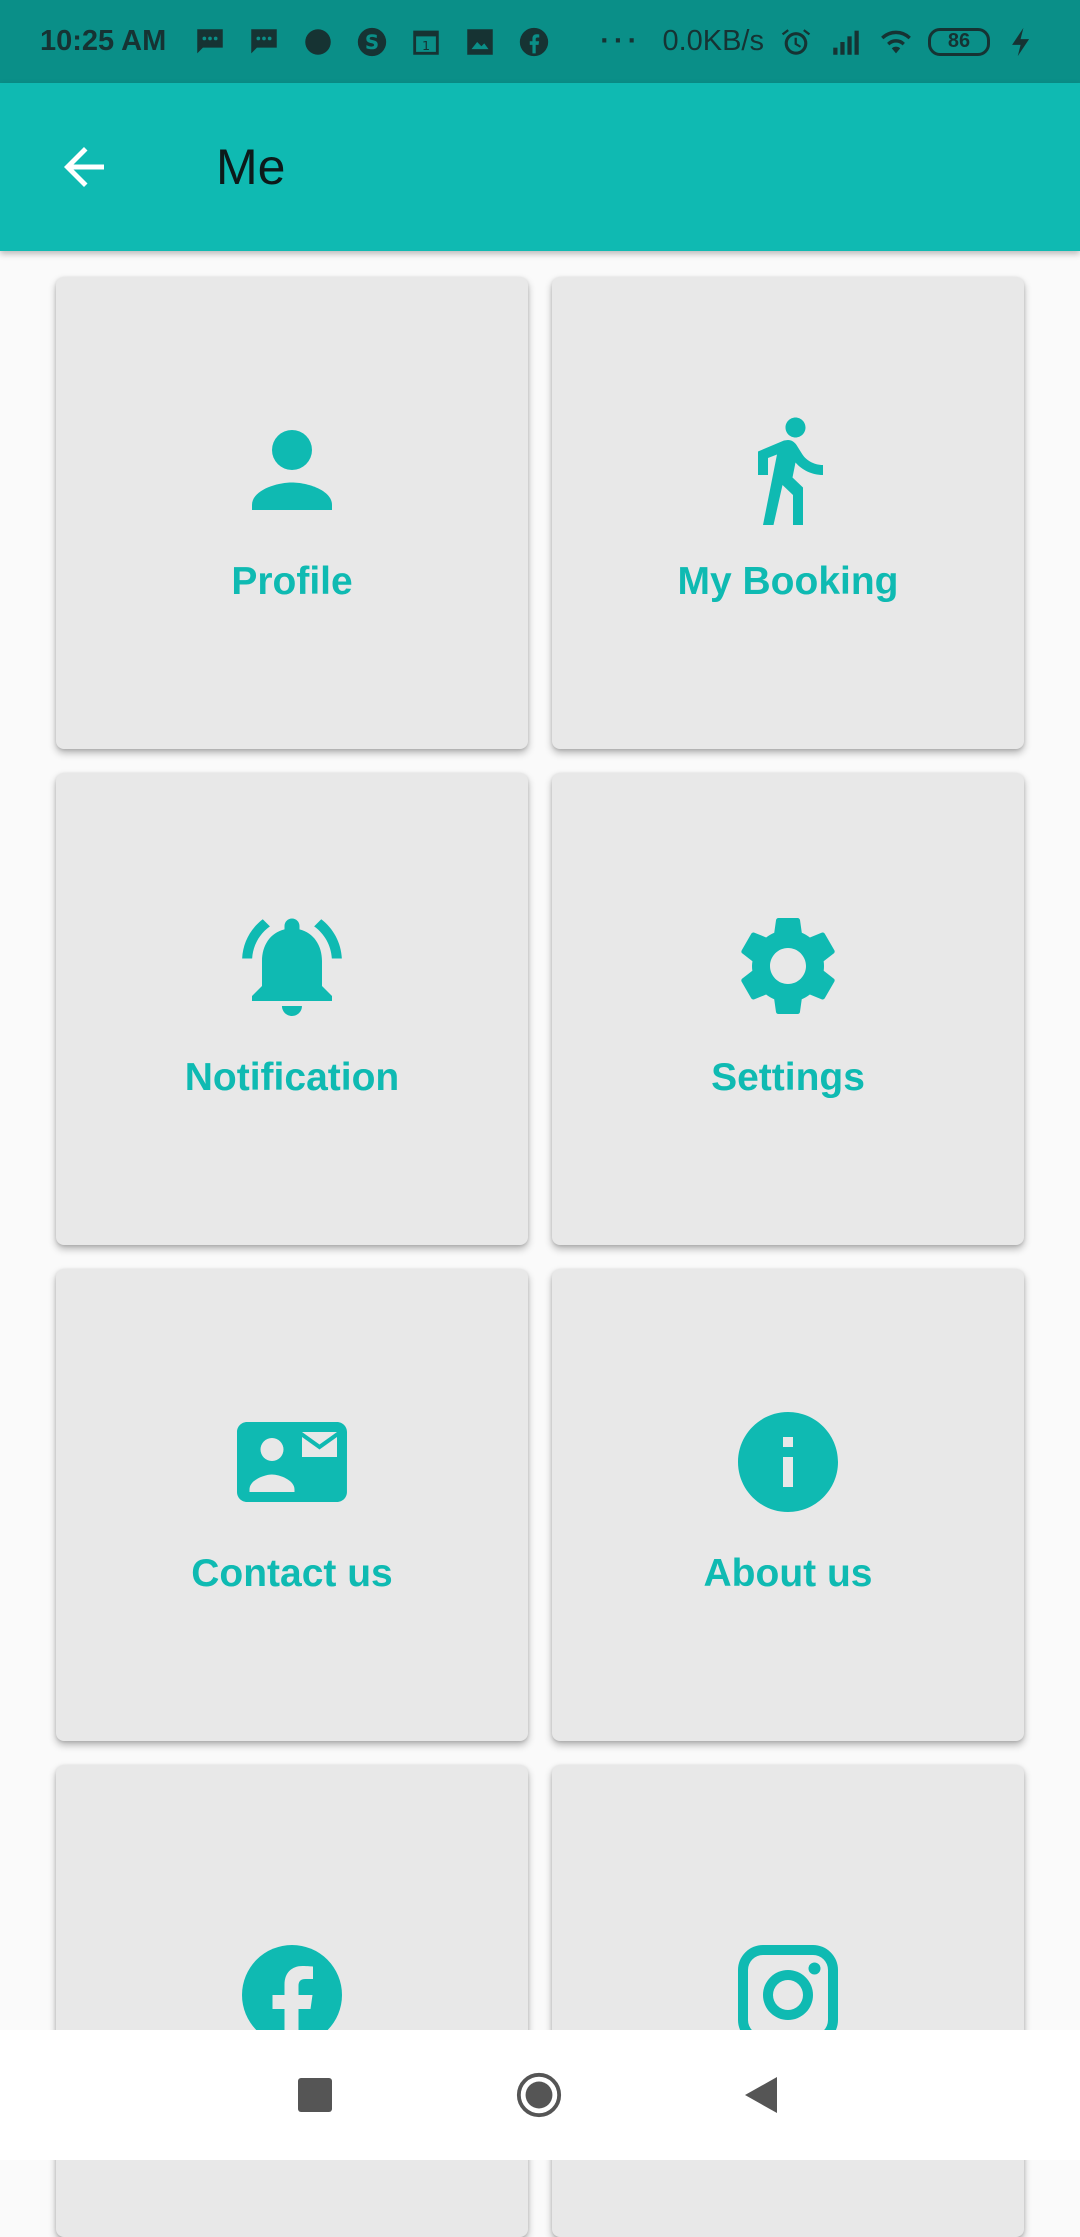  I want to click on contact-us-label: Contact us, so click(292, 1573).